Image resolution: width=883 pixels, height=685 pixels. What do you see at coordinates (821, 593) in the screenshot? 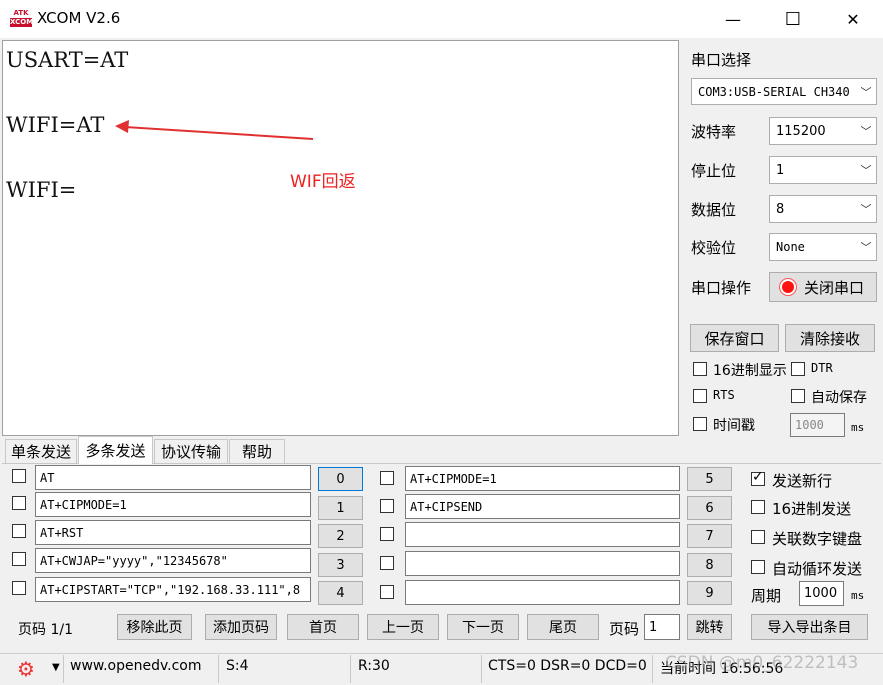
I see `period-input: 1000` at bounding box center [821, 593].